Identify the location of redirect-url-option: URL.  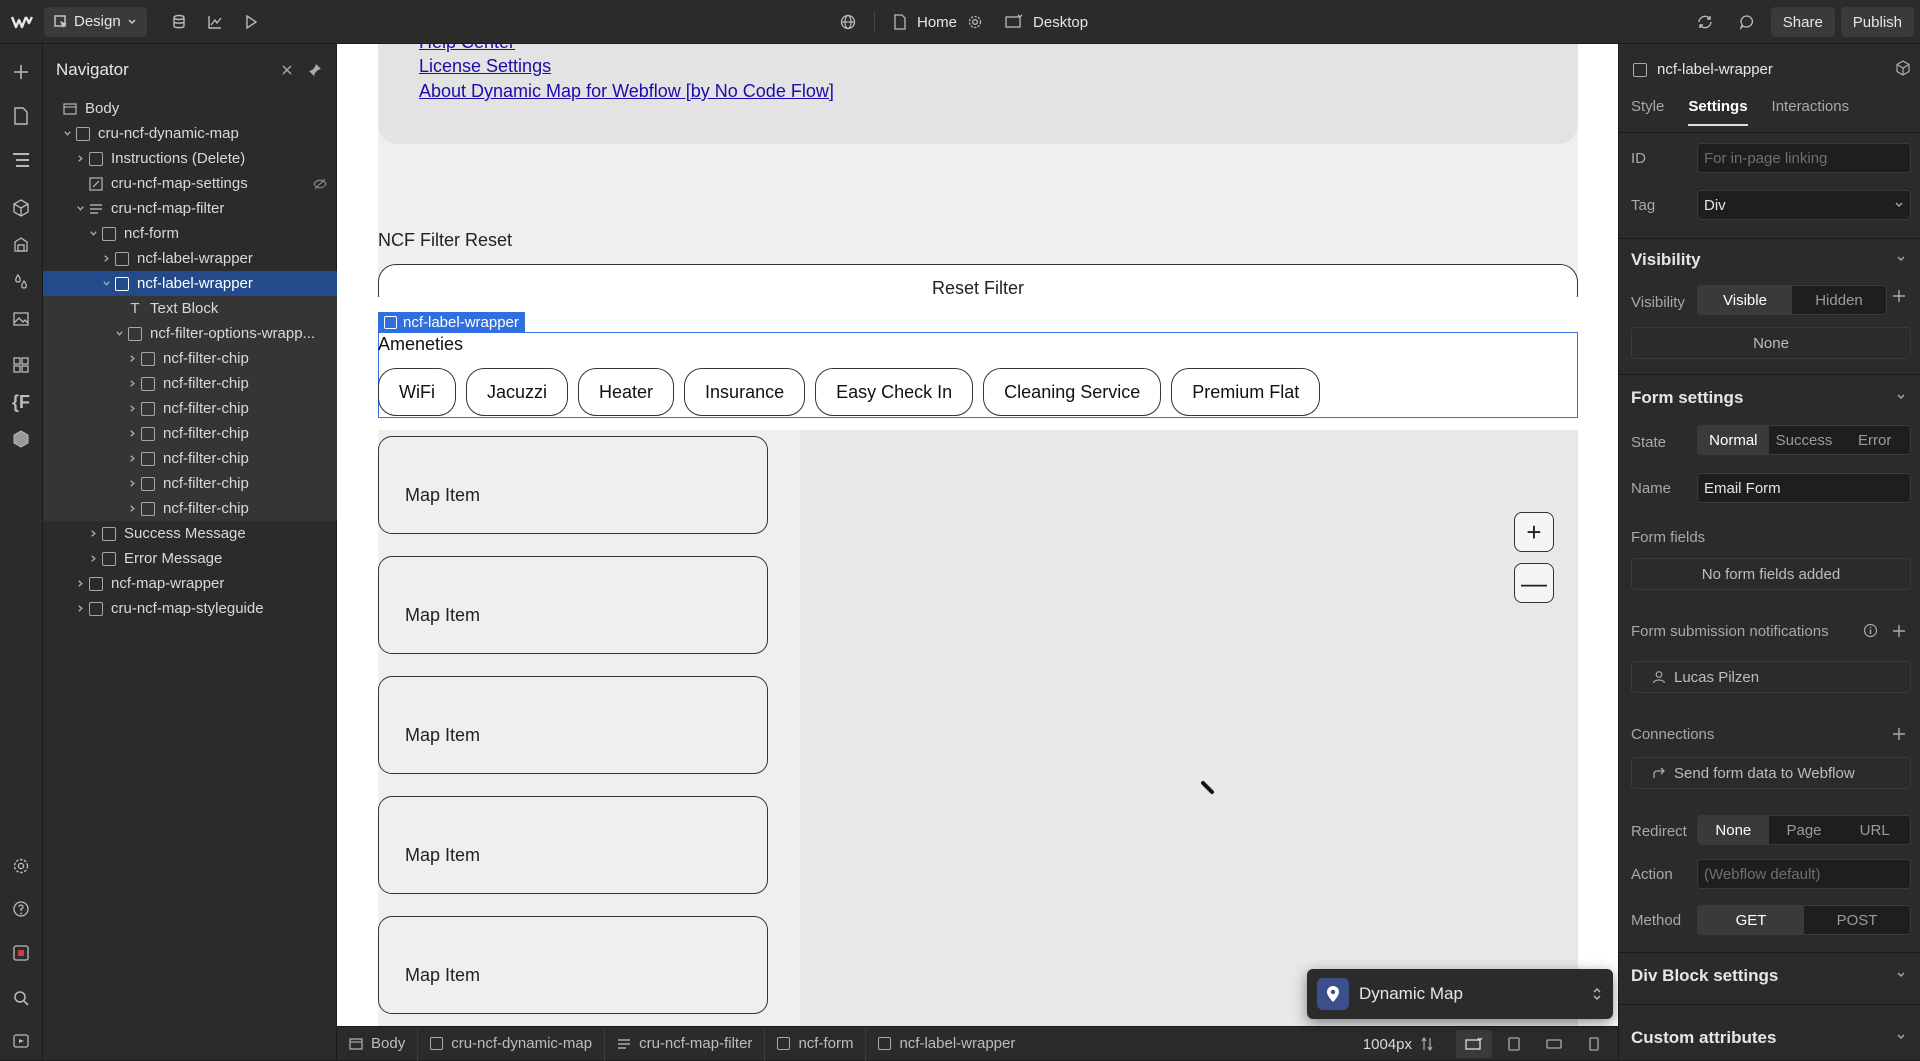
(1874, 830).